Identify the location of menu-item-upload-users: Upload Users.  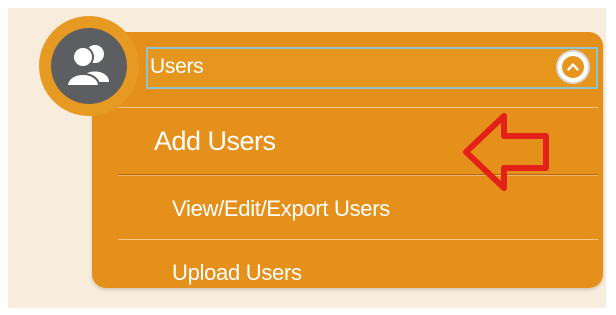
(237, 273).